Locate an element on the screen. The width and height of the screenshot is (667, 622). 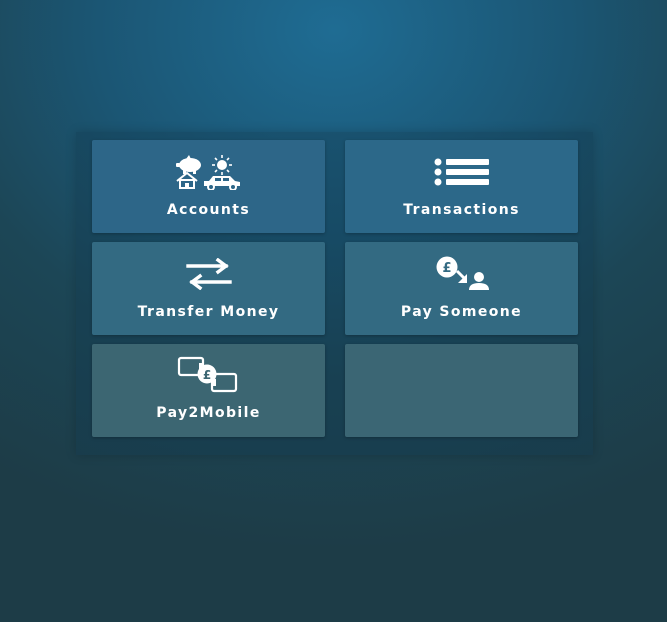
pay-someone-icon: £ is located at coordinates (462, 275).